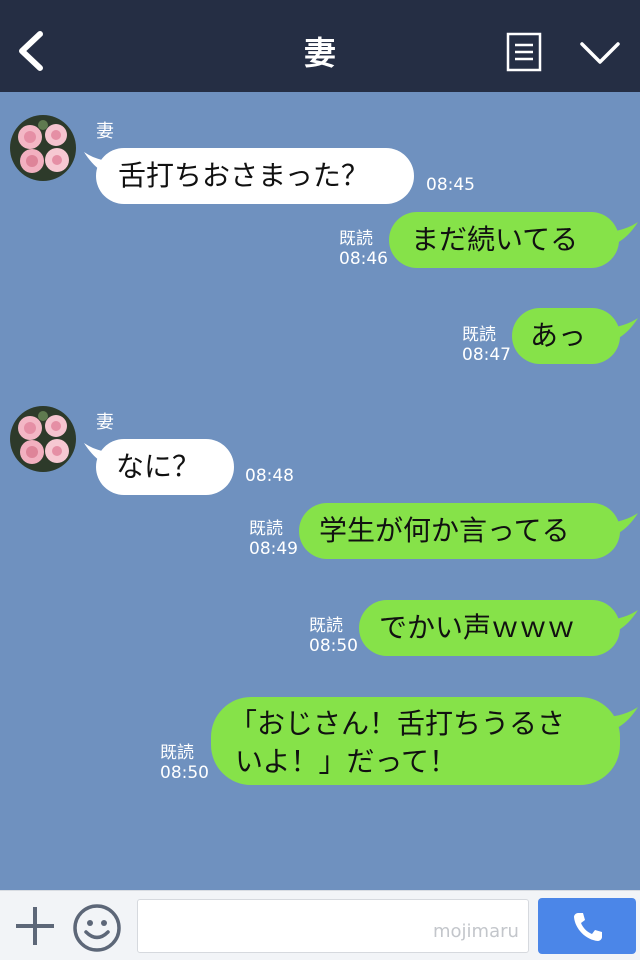  Describe the element at coordinates (486, 355) in the screenshot. I see `message-time: 08:47` at that location.